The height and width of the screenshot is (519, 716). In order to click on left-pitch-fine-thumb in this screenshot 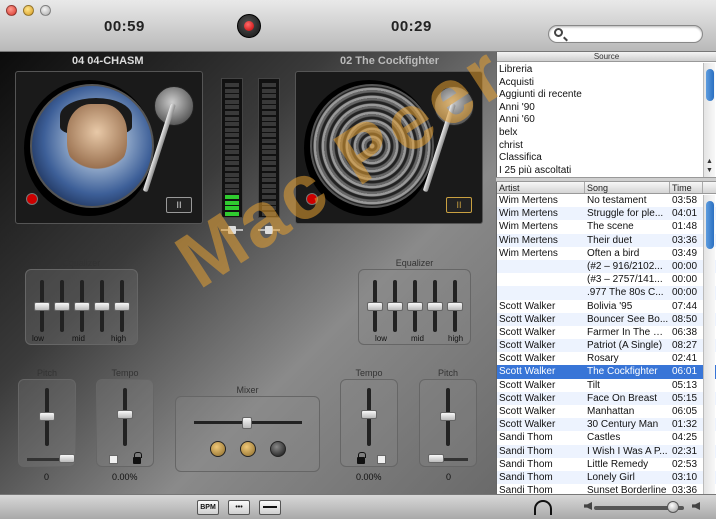, I will do `click(67, 458)`.